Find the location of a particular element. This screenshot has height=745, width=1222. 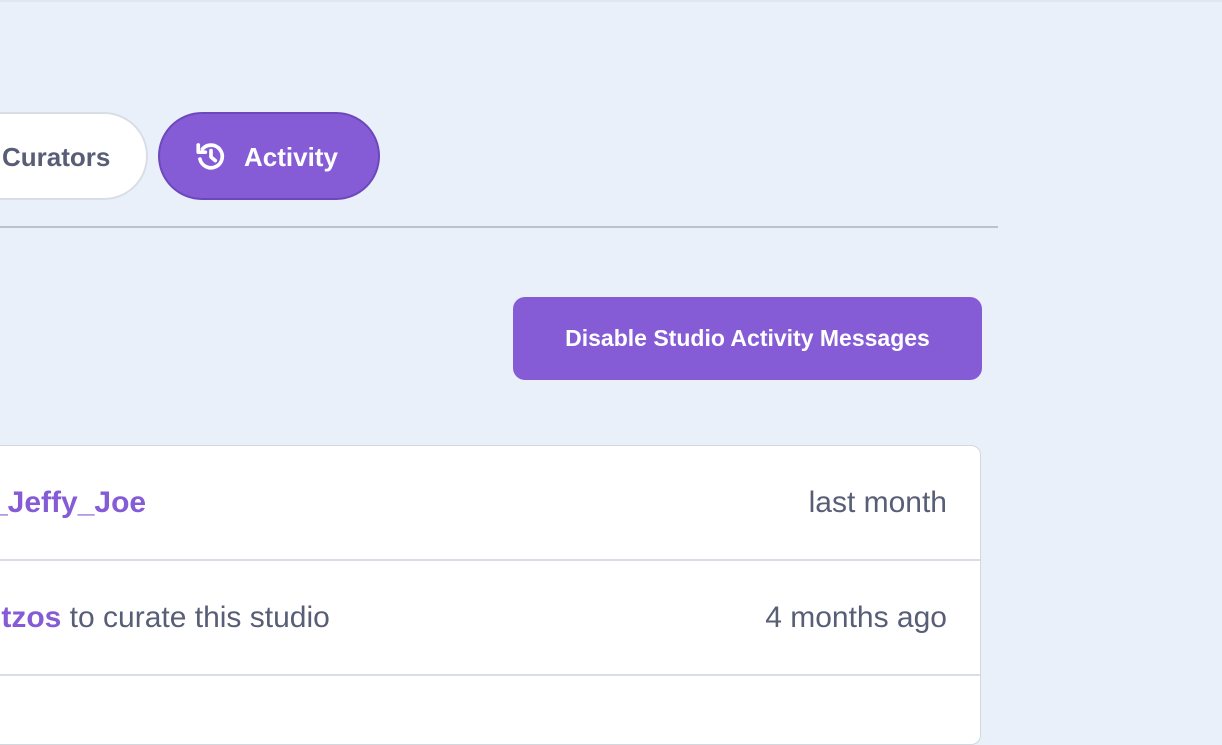

activity-time: last month is located at coordinates (877, 502).